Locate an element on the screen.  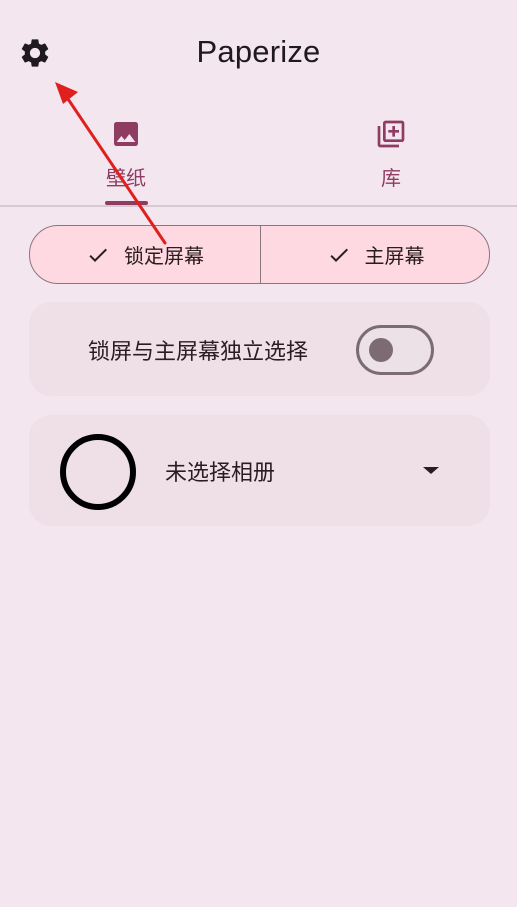
independent-selection-switch is located at coordinates (395, 350).